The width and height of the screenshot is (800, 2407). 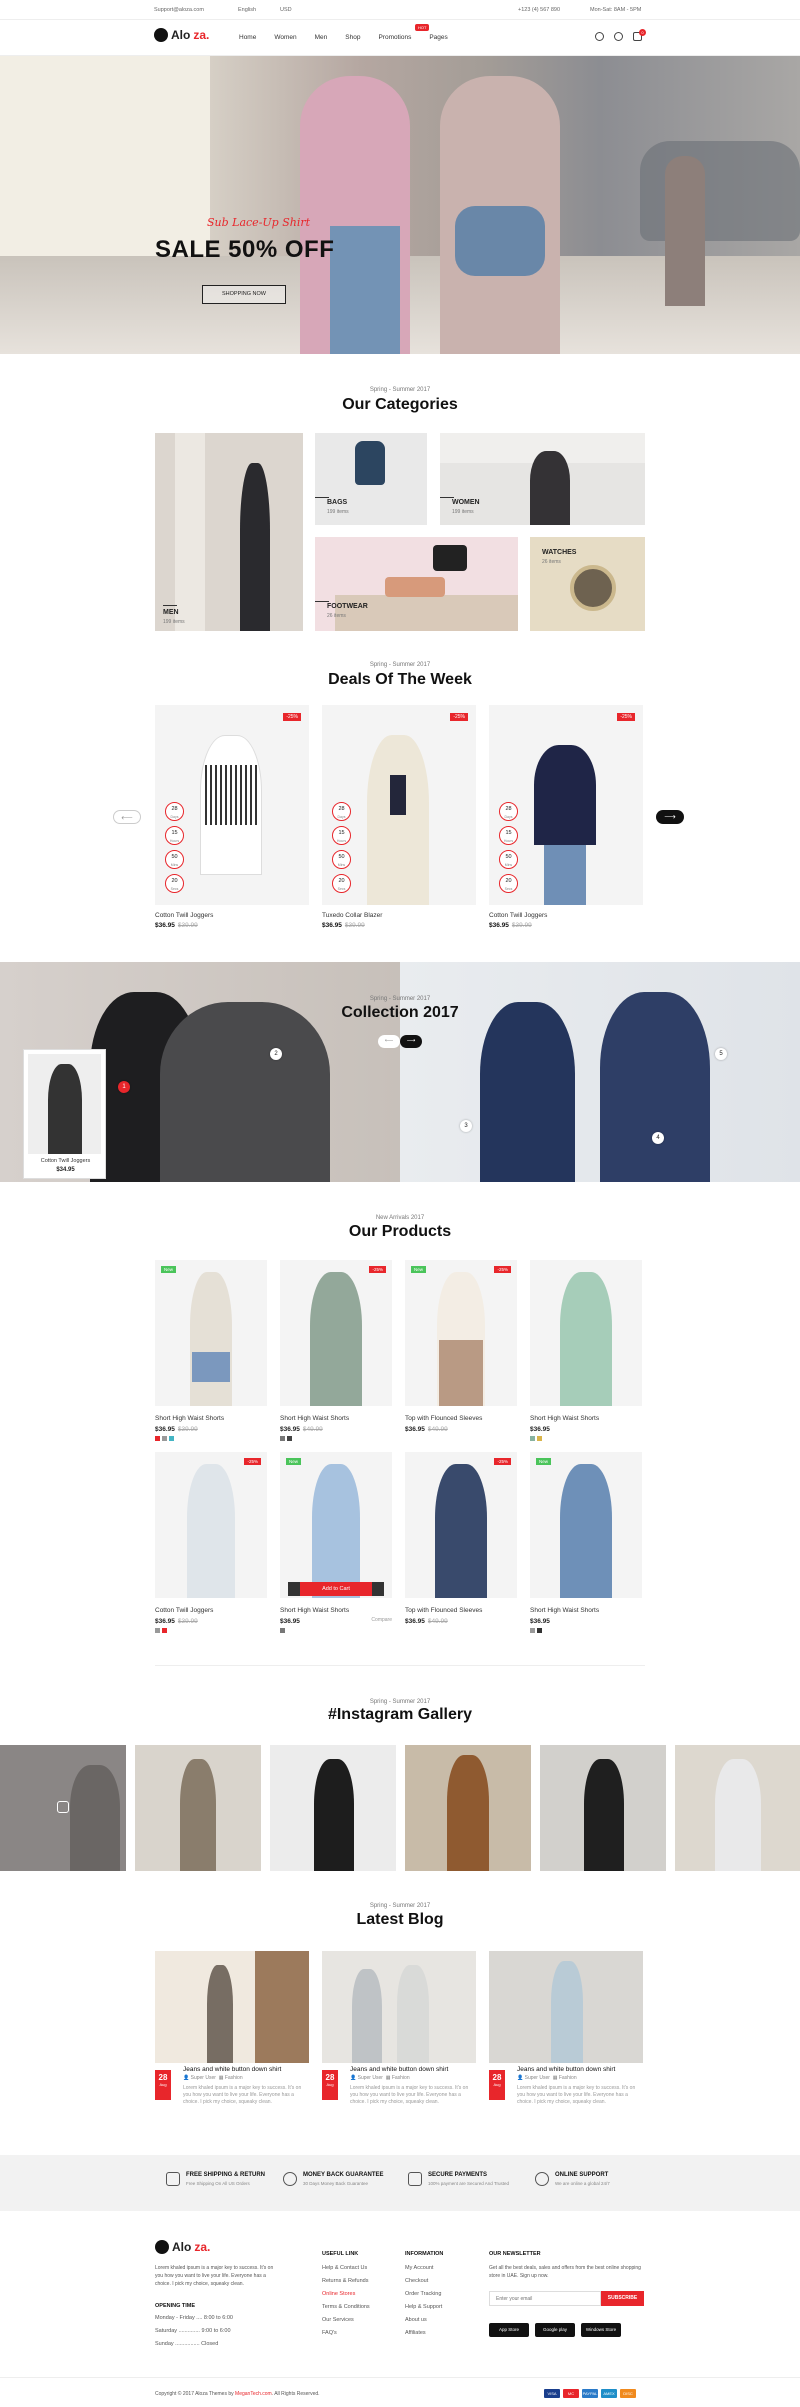 I want to click on mastercard-icon: MC, so click(x=571, y=2393).